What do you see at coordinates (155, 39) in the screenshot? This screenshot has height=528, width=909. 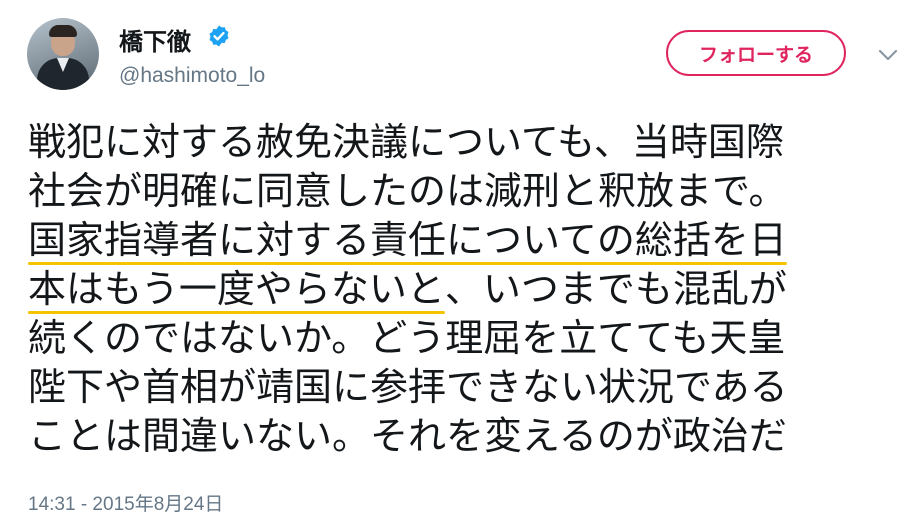 I see `display-name: 橋下徹` at bounding box center [155, 39].